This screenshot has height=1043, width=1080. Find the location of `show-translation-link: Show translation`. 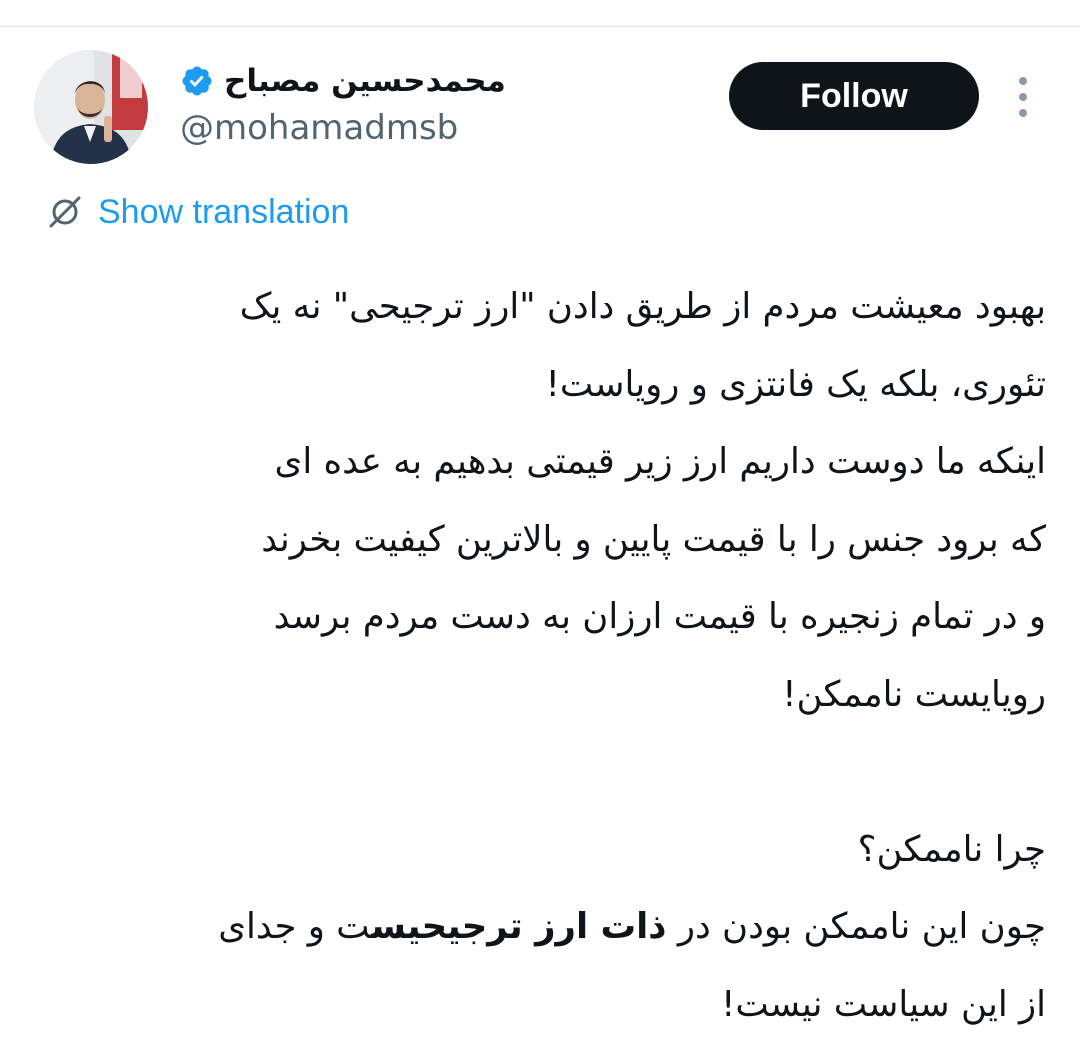

show-translation-link: Show translation is located at coordinates (197, 212).